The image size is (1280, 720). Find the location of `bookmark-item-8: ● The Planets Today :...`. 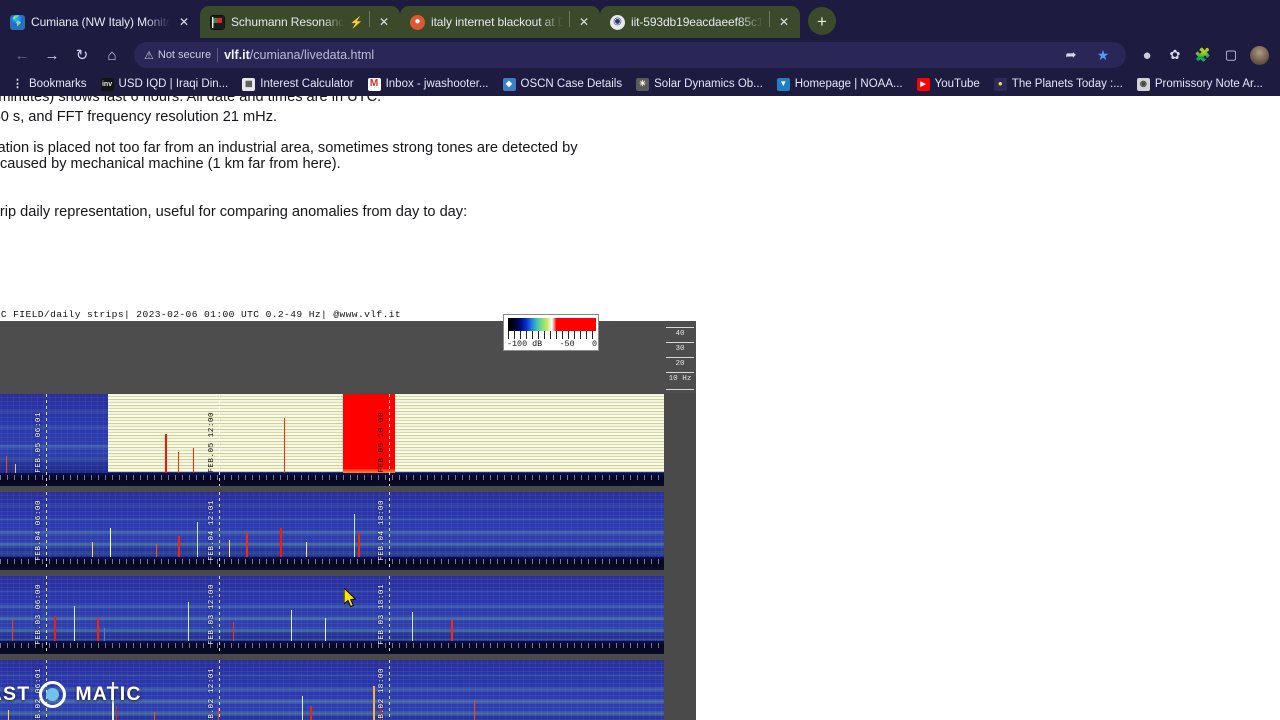

bookmark-item-8: ● The Planets Today :... is located at coordinates (1058, 84).